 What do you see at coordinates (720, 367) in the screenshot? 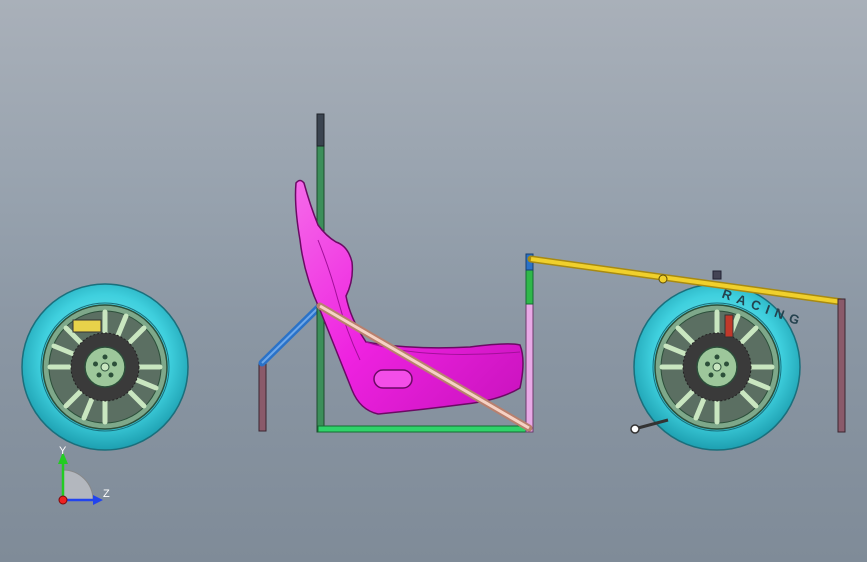
I see `right-wheel: RACING` at bounding box center [720, 367].